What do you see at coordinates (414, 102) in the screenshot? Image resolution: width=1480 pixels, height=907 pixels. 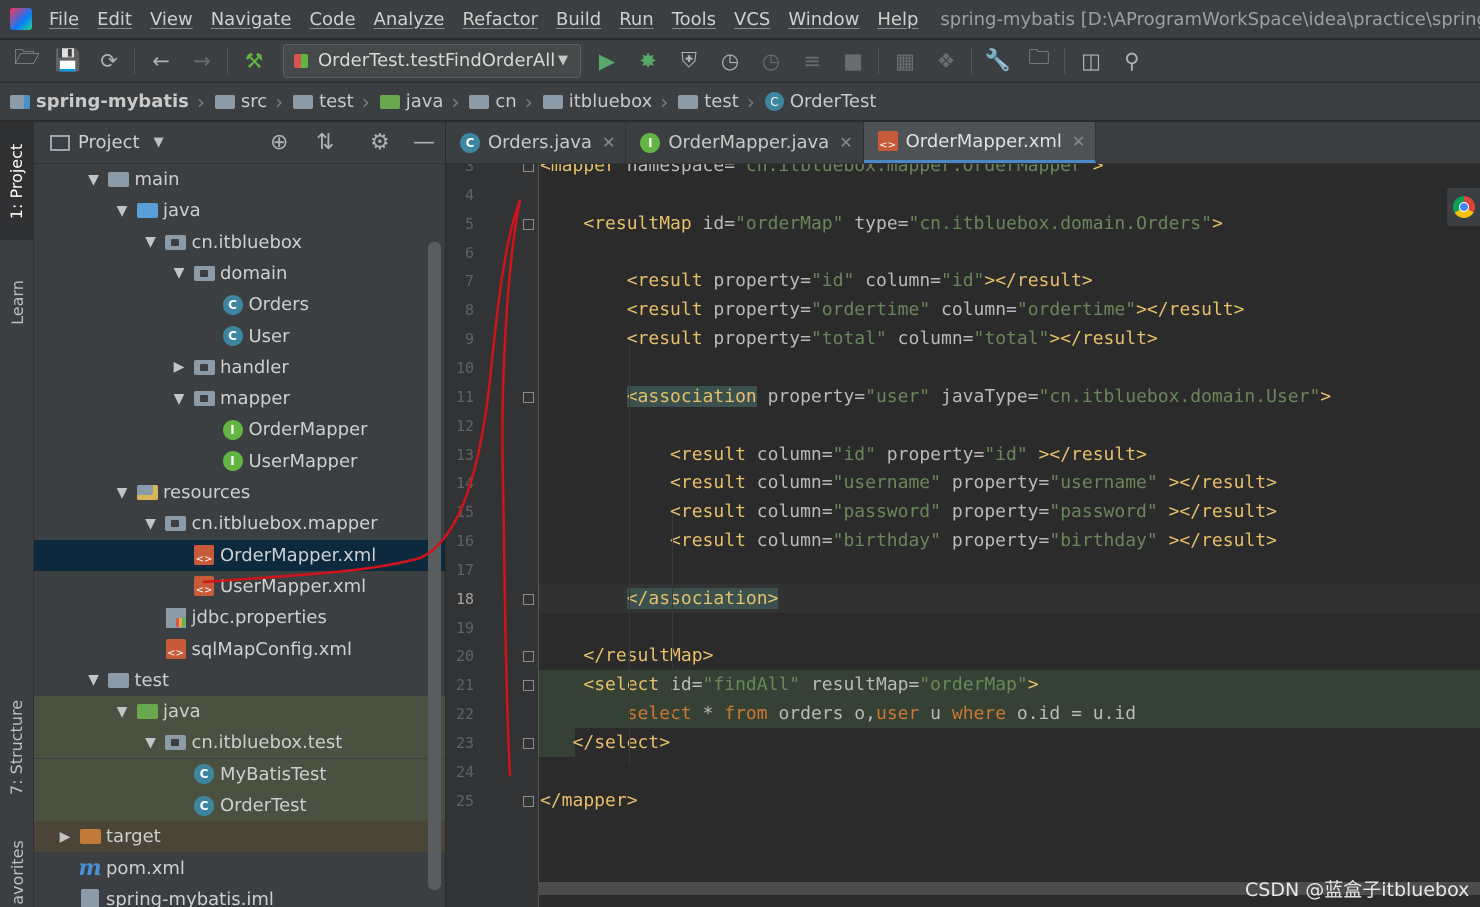 I see `breadcrumb-item-java: java ›` at bounding box center [414, 102].